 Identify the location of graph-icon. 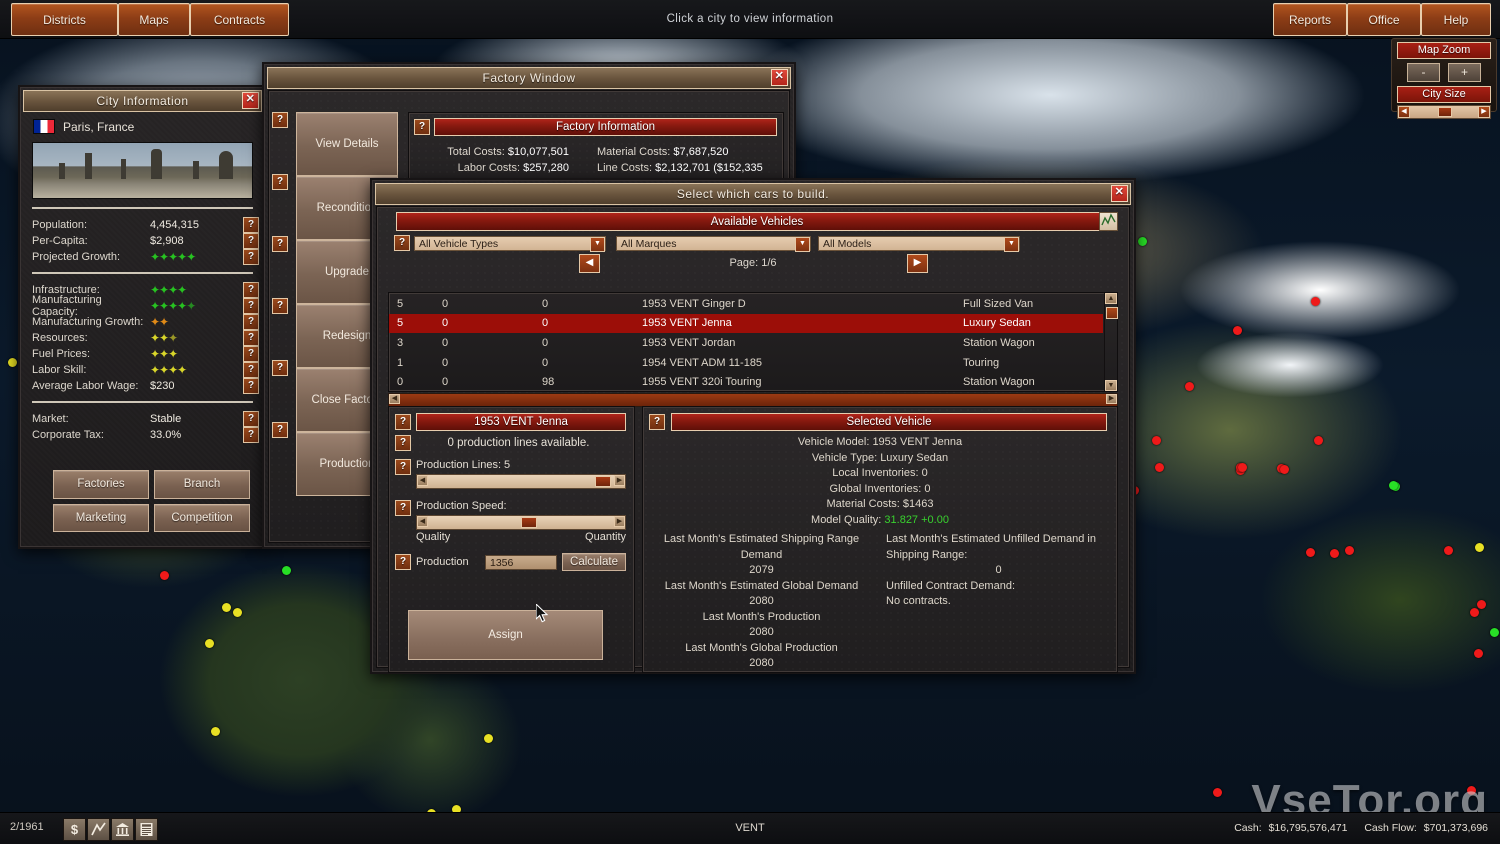
(1108, 221).